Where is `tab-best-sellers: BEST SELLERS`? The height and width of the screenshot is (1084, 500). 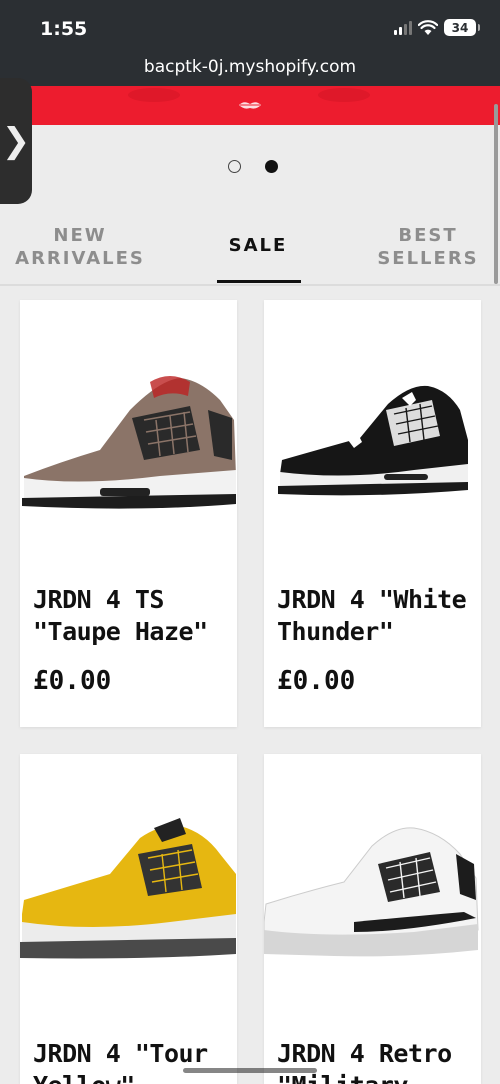 tab-best-sellers: BEST SELLERS is located at coordinates (428, 247).